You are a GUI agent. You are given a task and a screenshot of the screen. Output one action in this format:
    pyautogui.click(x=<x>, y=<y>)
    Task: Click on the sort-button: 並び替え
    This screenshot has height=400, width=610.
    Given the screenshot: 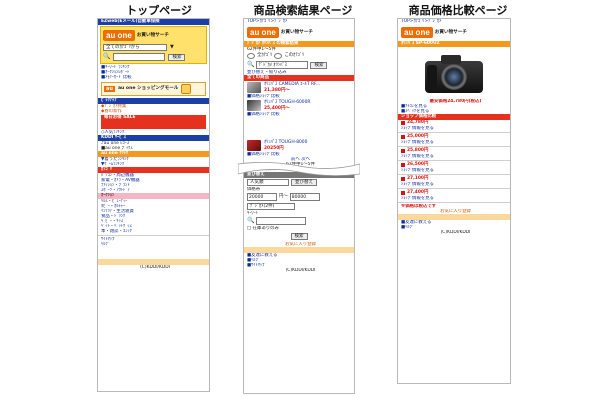 What is the action you would take?
    pyautogui.click(x=304, y=182)
    